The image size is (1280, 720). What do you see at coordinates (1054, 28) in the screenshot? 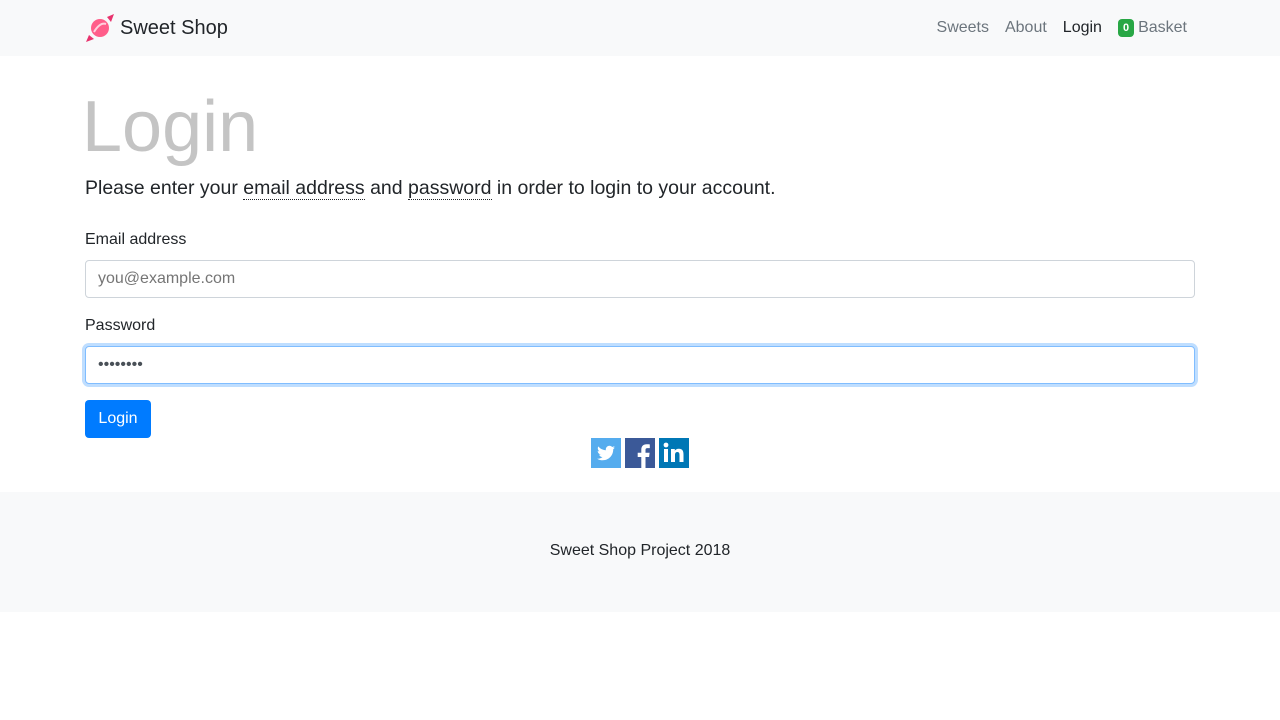
I see `nav-links: Sweets About Login 0 Basket` at bounding box center [1054, 28].